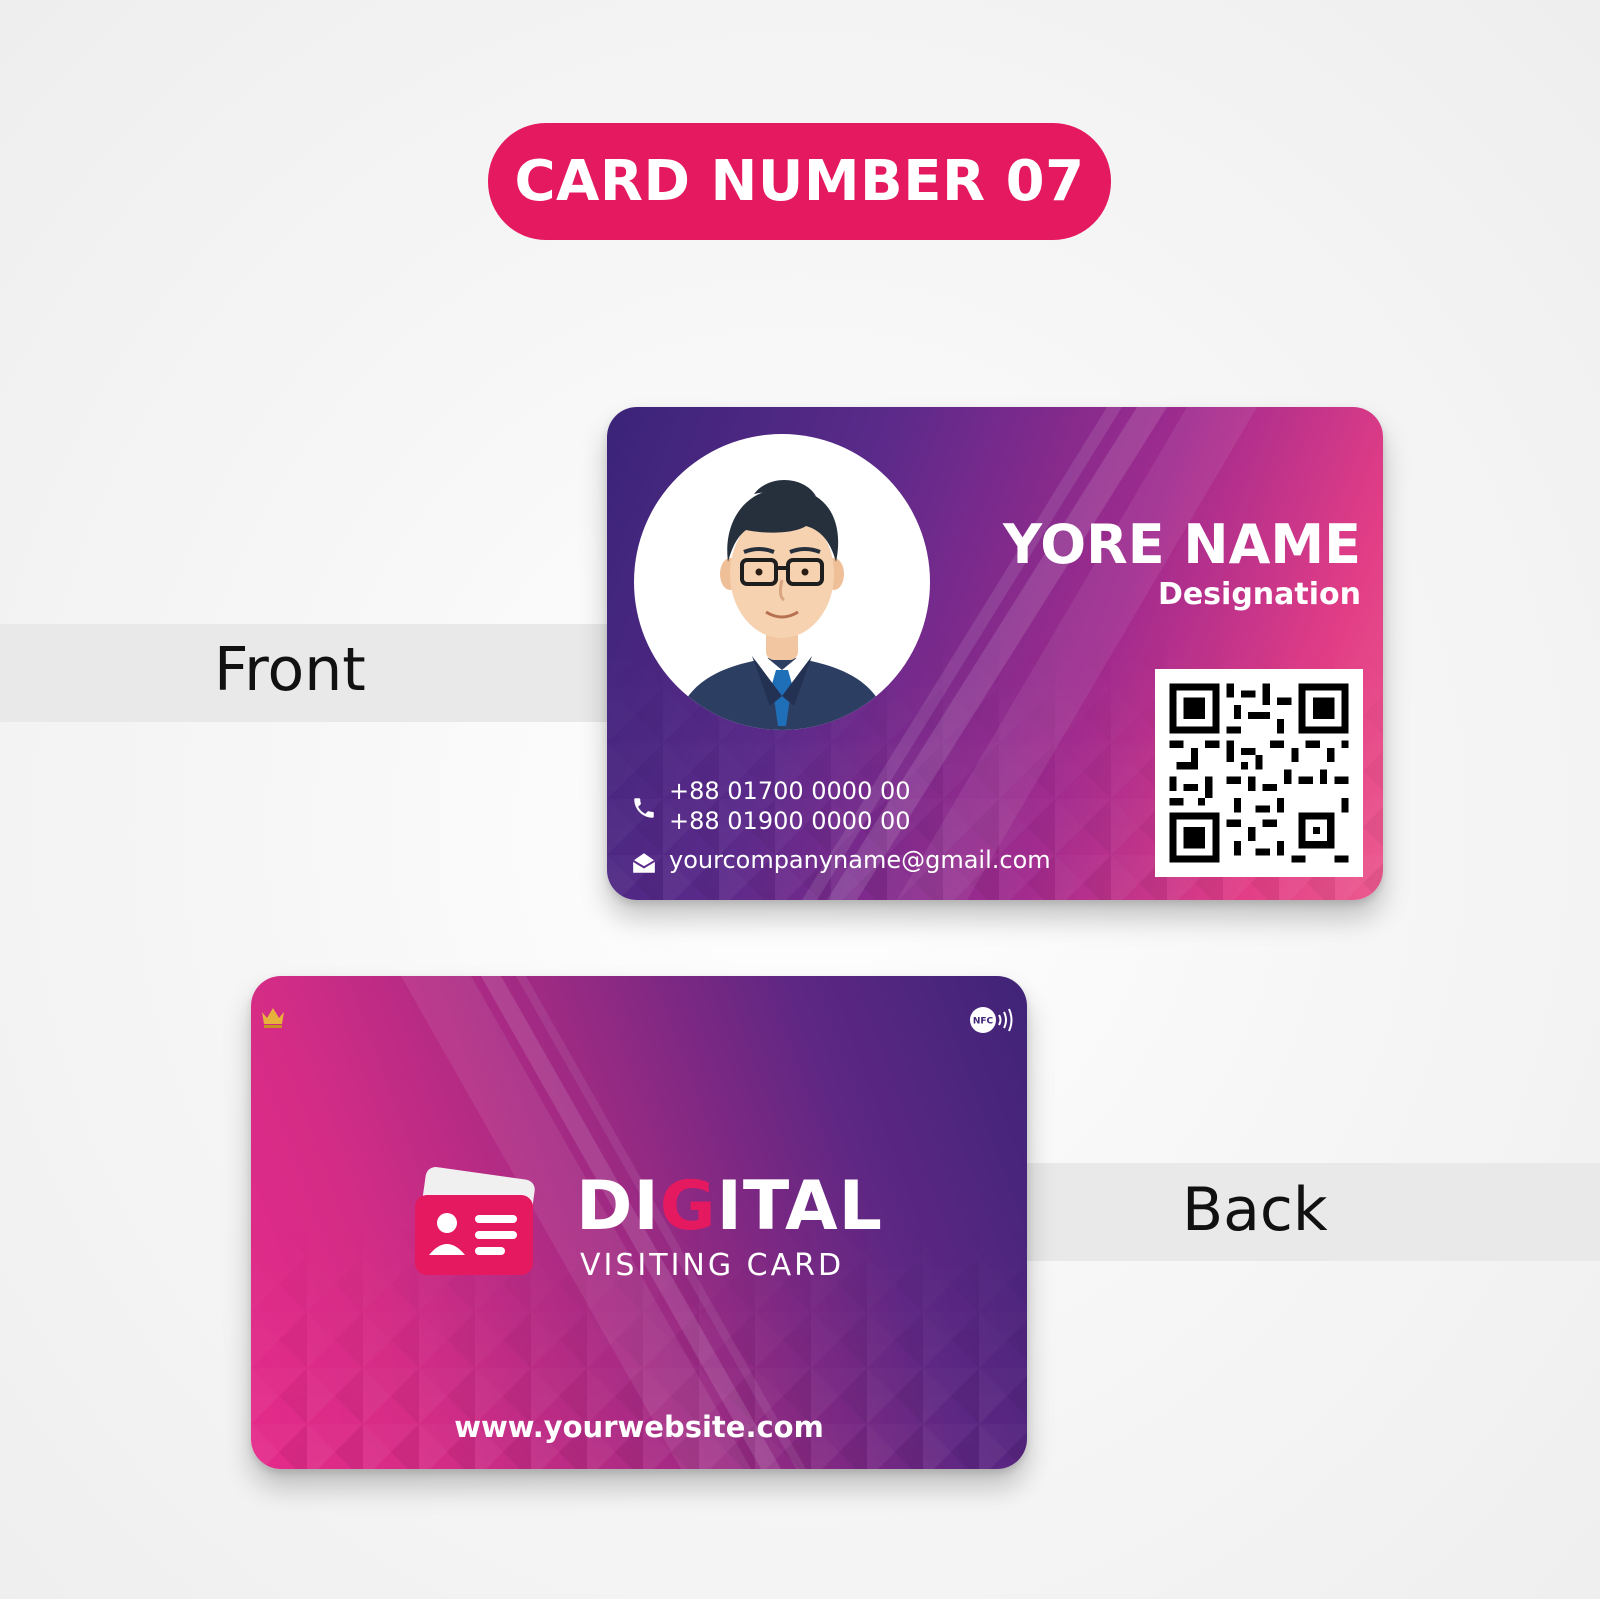 The image size is (1600, 1599). What do you see at coordinates (618, 1206) in the screenshot?
I see `logo-word-prefix: DI` at bounding box center [618, 1206].